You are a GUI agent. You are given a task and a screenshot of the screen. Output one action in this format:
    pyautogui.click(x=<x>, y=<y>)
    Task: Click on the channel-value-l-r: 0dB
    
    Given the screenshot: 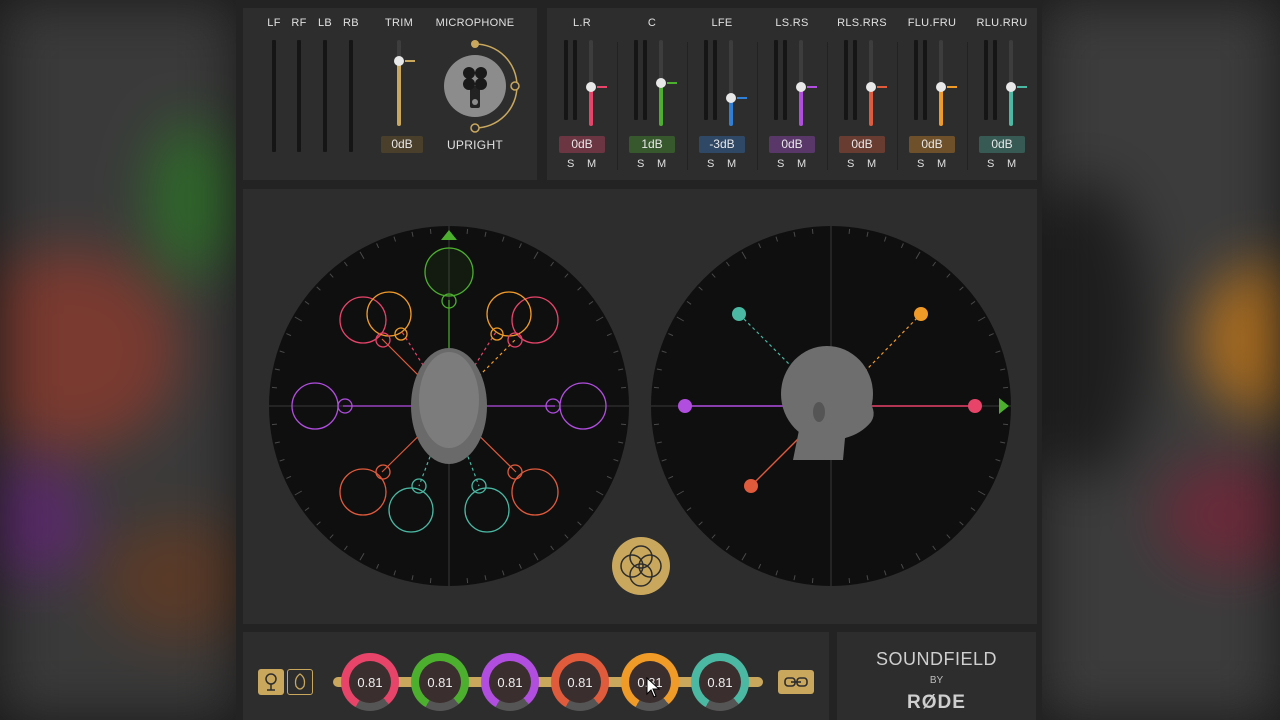 What is the action you would take?
    pyautogui.click(x=582, y=144)
    